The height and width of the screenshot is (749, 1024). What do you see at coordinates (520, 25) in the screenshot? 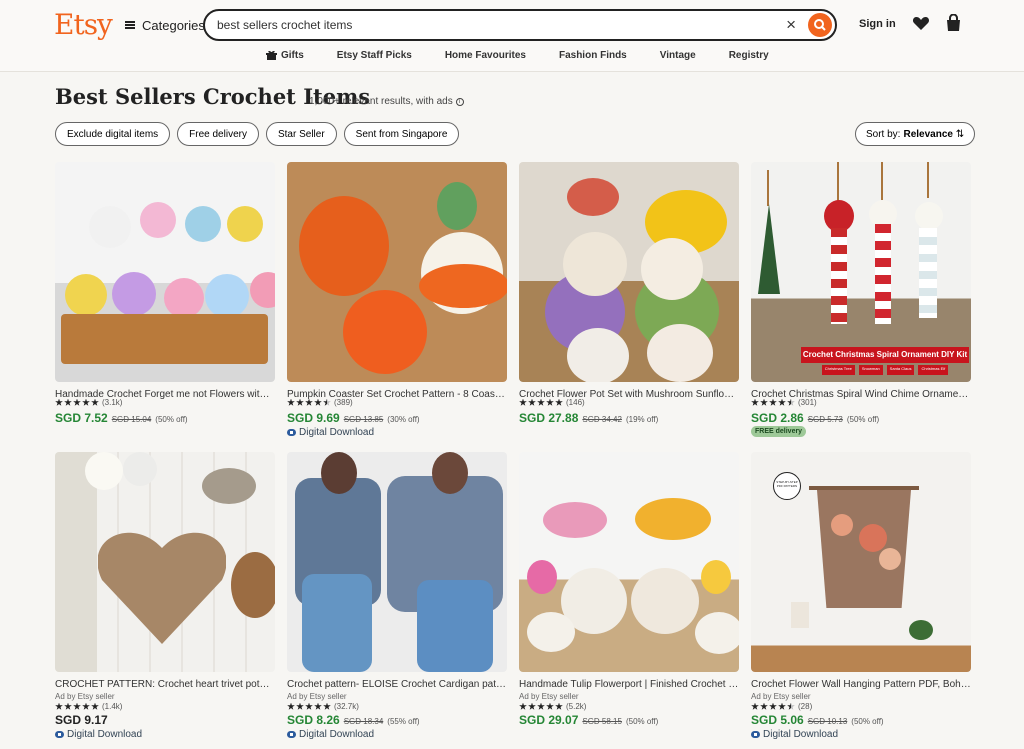
I see `search-bar: best sellers crochet items ×` at bounding box center [520, 25].